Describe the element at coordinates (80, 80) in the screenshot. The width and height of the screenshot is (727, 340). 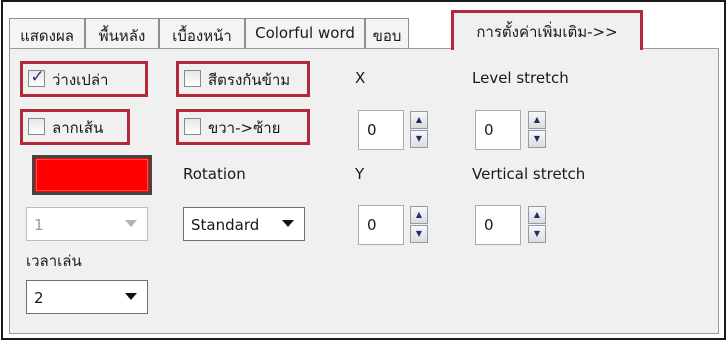
I see `blank-label: ว่างเปล่า` at that location.